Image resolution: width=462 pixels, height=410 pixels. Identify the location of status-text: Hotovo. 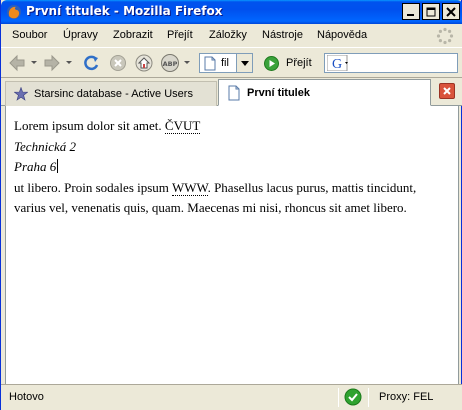
(26, 397).